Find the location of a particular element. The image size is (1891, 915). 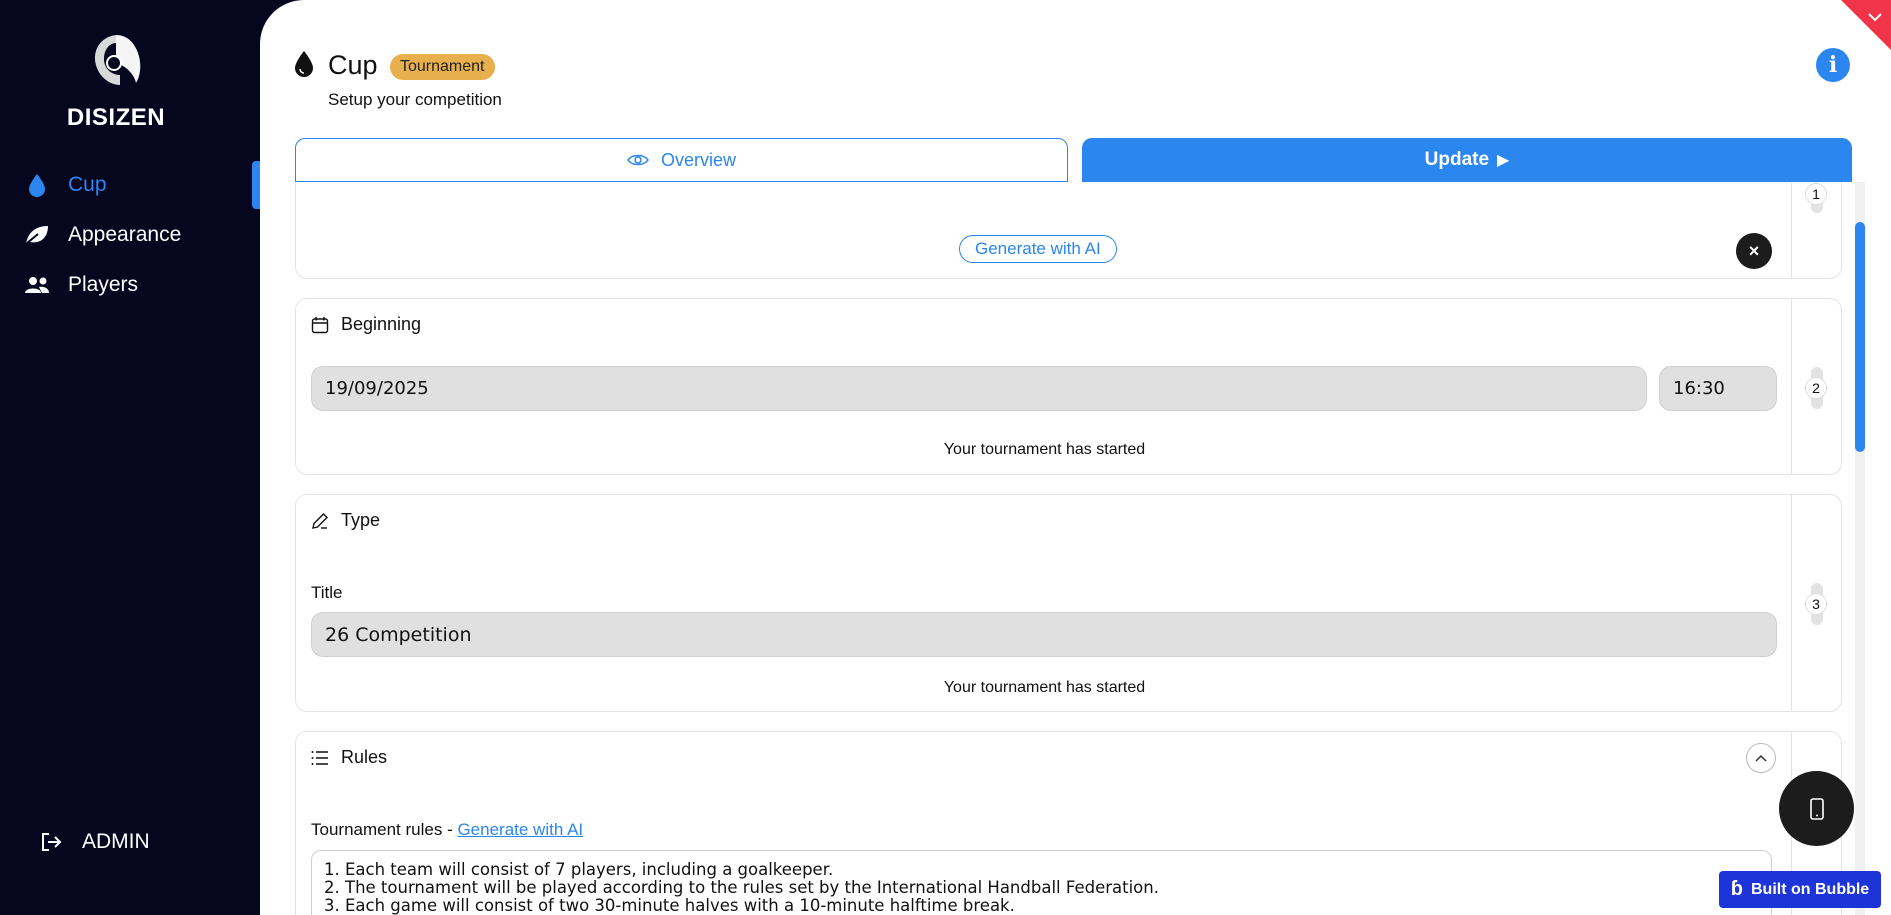

card-header: Rules is located at coordinates (349, 757).